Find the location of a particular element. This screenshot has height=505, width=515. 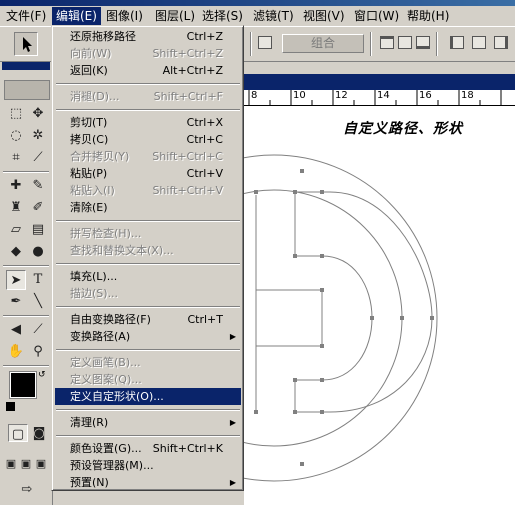

default-colors-icon is located at coordinates (10, 406).